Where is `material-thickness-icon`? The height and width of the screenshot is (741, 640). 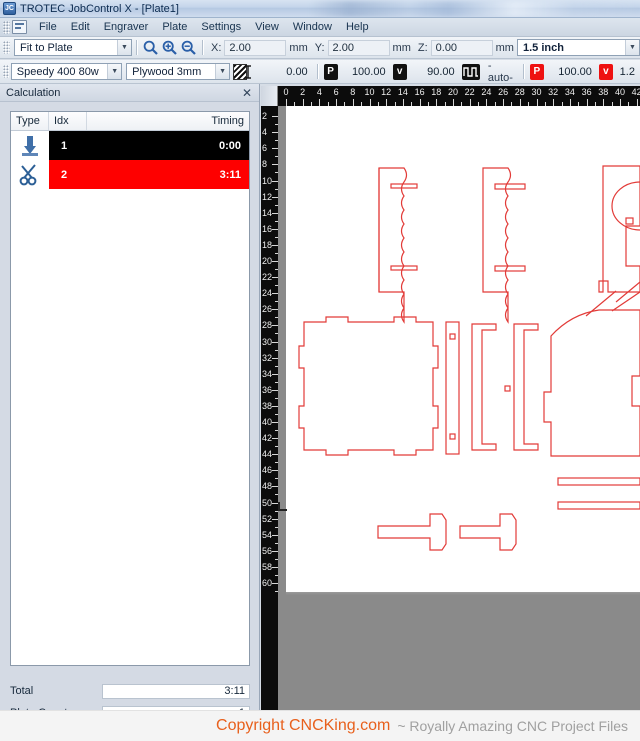
material-thickness-icon is located at coordinates (242, 71).